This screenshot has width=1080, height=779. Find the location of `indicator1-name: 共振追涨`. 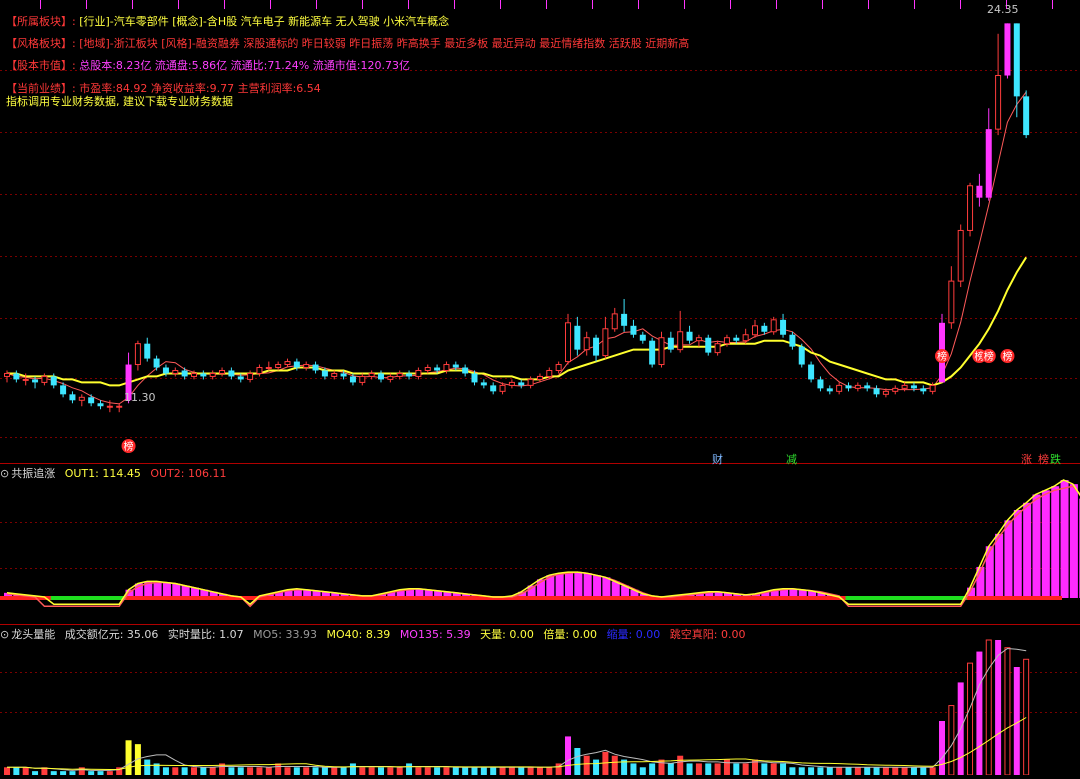

indicator1-name: 共振追涨 is located at coordinates (33, 473).